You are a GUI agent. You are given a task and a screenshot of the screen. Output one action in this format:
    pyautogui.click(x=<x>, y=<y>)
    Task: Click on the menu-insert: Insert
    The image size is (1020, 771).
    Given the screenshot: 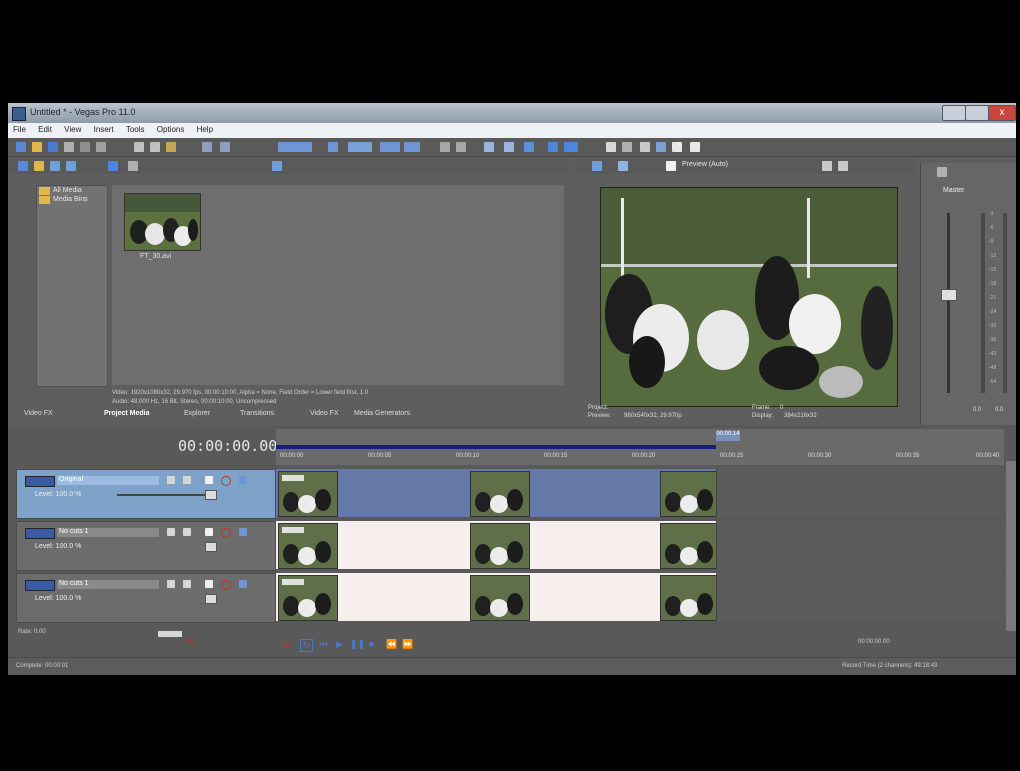 What is the action you would take?
    pyautogui.click(x=104, y=129)
    